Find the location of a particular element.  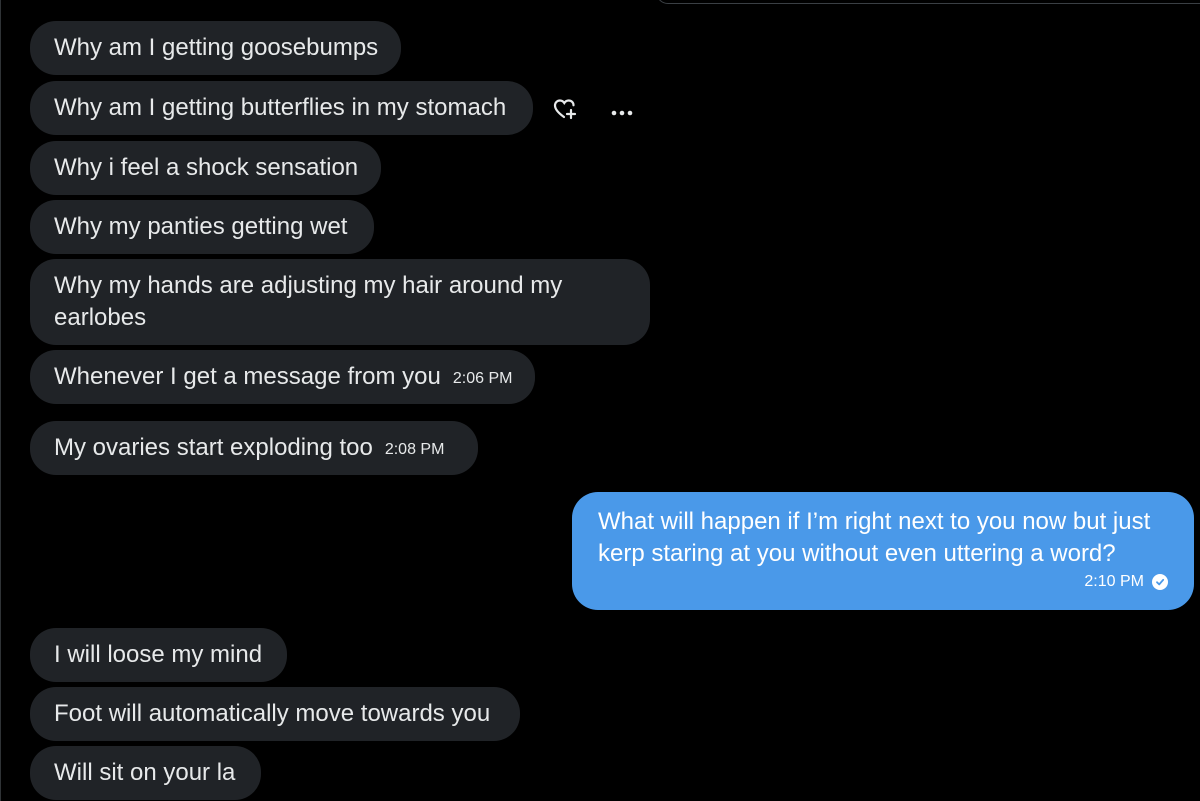

message-bubble: Why i feel a shock sensation is located at coordinates (205, 168).